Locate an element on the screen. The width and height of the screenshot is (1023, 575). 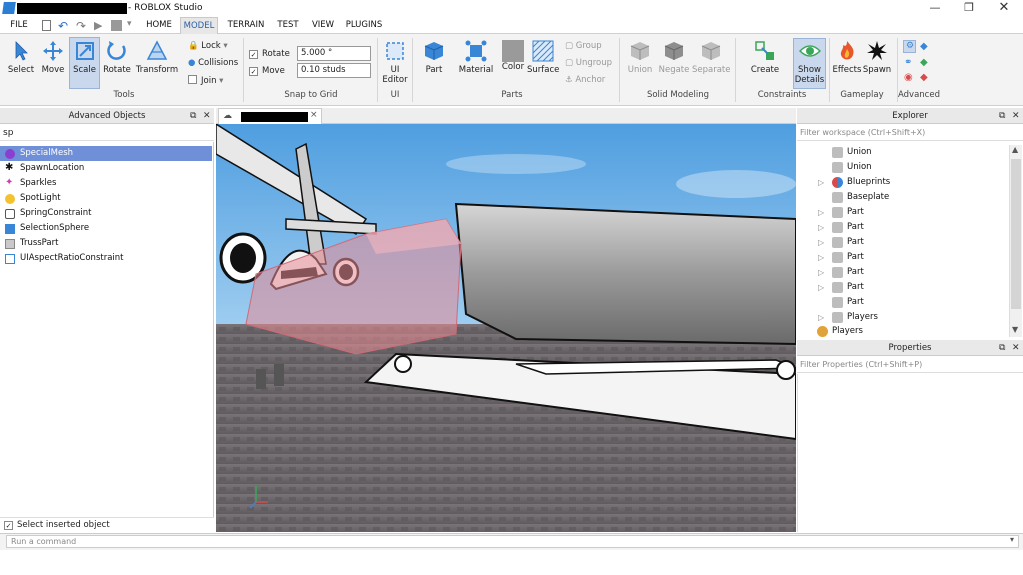
join-toggle: Join ▾ is located at coordinates (205, 80).